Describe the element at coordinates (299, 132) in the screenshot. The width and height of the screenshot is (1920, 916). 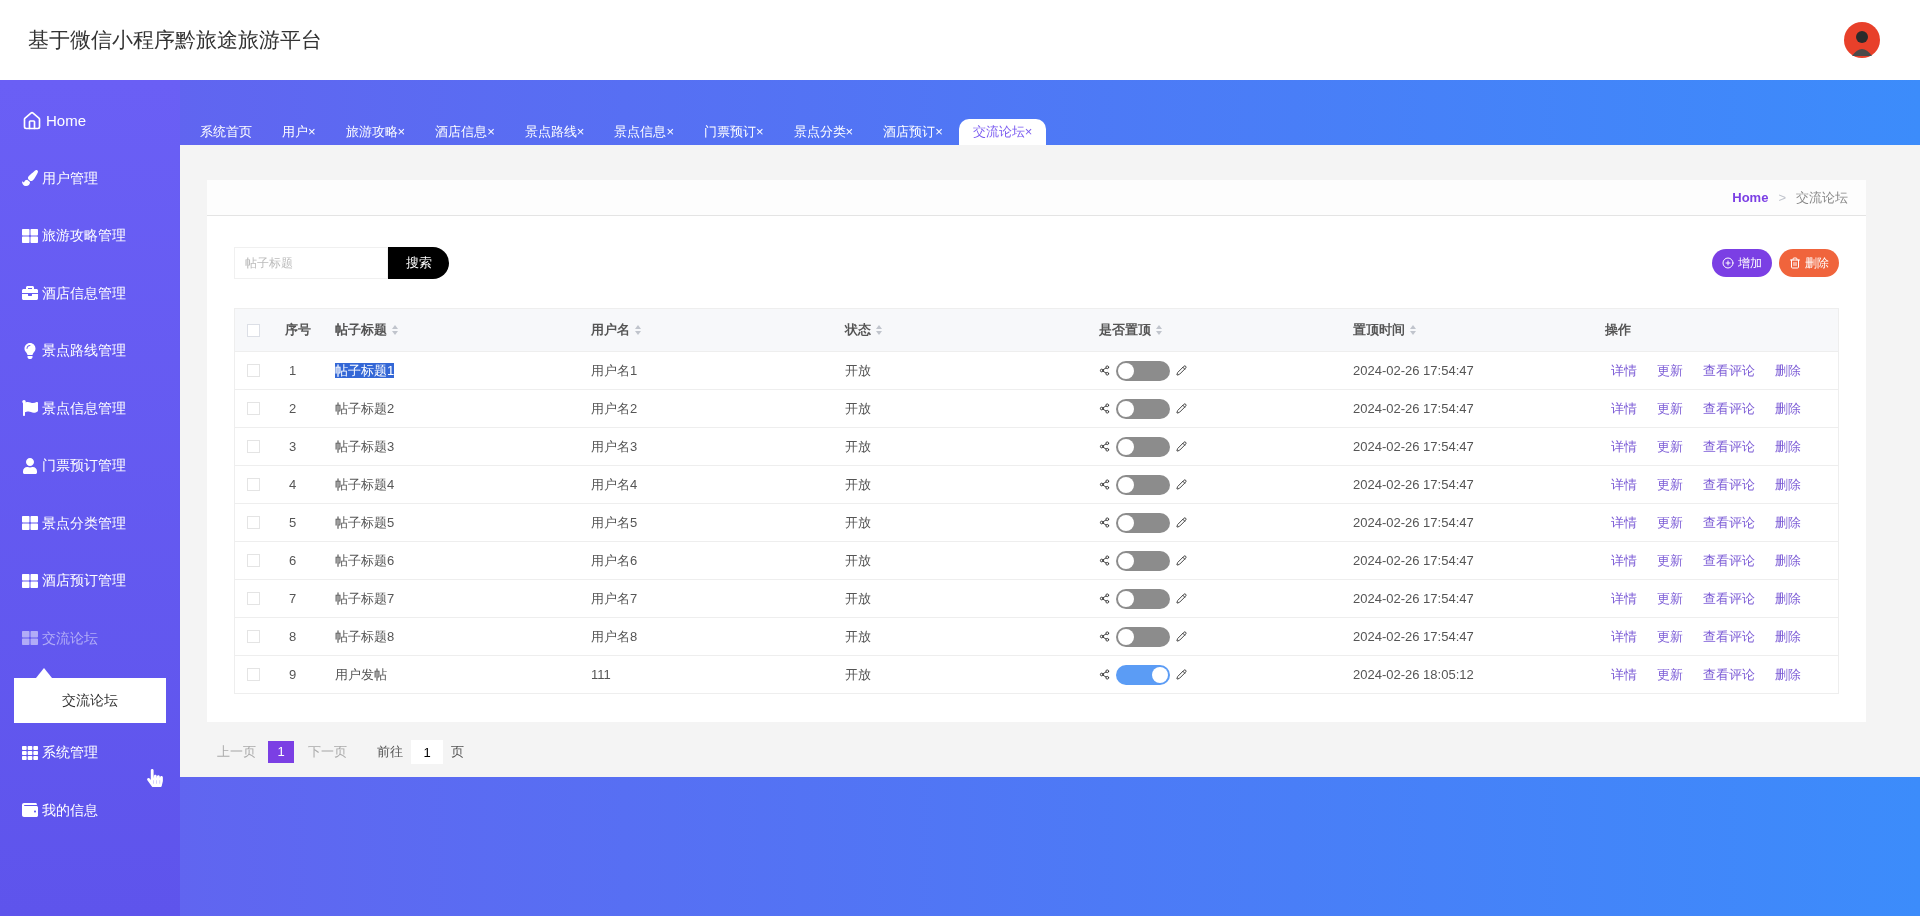
I see `tab: 用户×` at that location.